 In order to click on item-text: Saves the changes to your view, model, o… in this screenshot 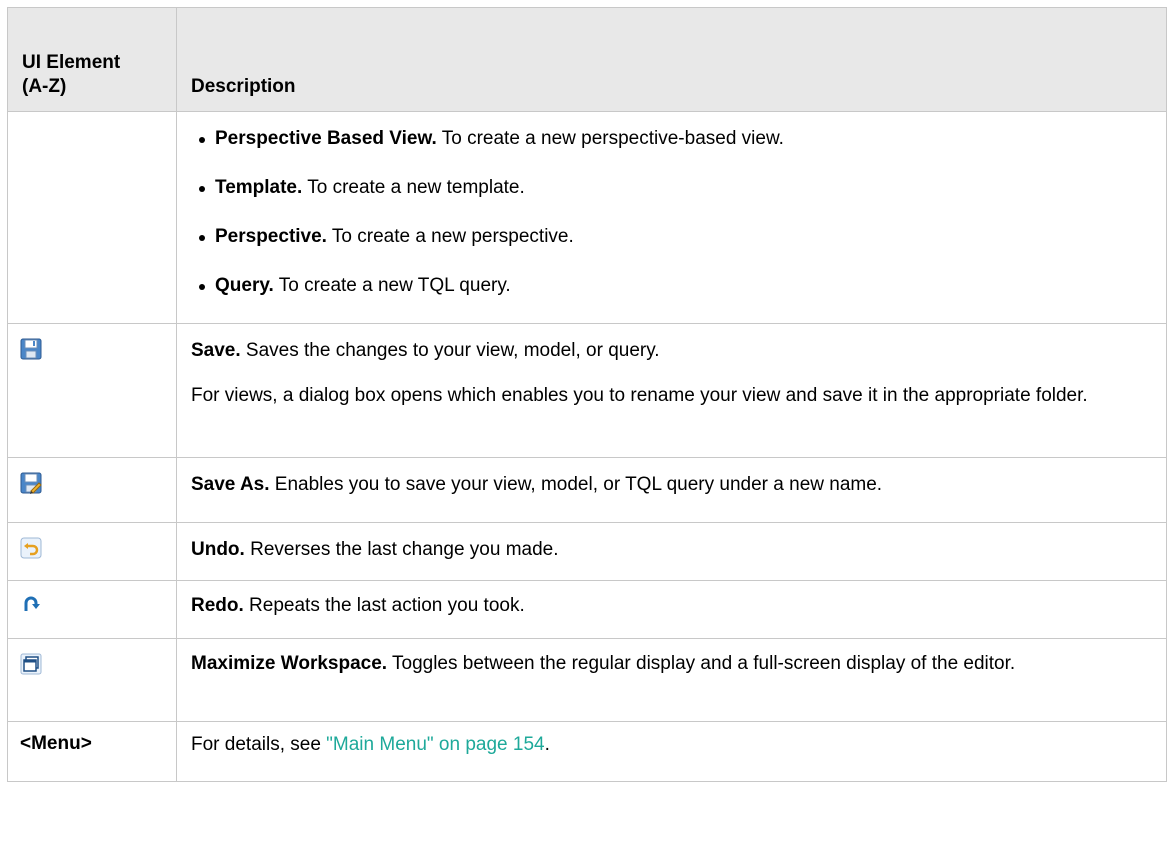, I will do `click(450, 350)`.